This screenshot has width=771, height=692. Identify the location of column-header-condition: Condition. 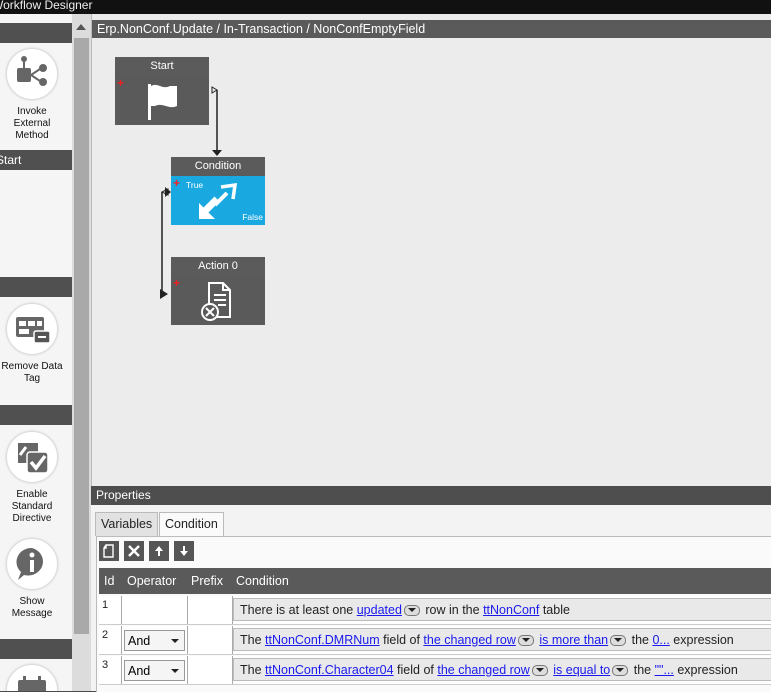
(262, 581).